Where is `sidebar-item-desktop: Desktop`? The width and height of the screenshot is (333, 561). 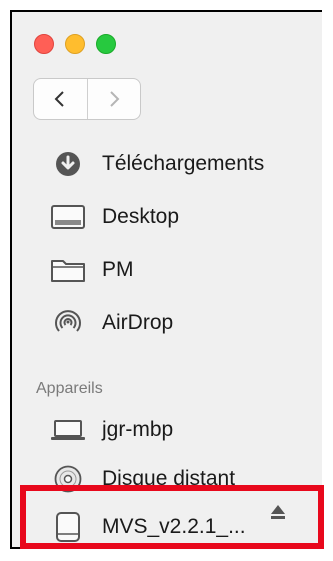
sidebar-item-desktop: Desktop is located at coordinates (114, 217).